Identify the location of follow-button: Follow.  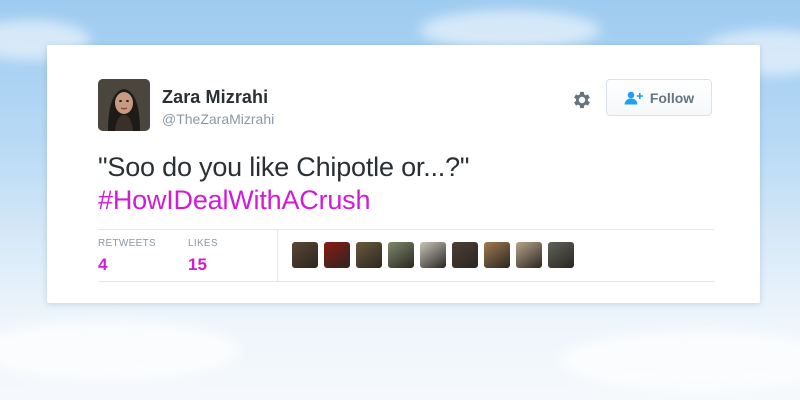
(659, 97).